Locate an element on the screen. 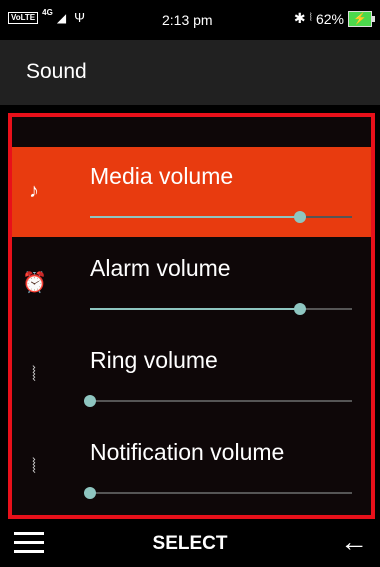 This screenshot has height=567, width=380. battery-percent: 62% is located at coordinates (329, 18).